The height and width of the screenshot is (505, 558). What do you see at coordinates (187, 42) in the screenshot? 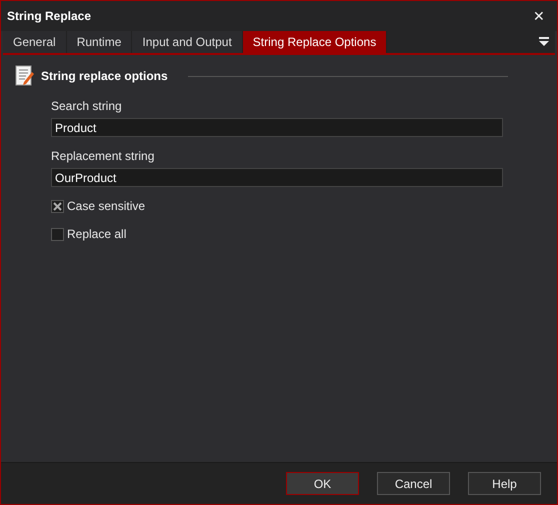
I see `tab: Input and Output` at bounding box center [187, 42].